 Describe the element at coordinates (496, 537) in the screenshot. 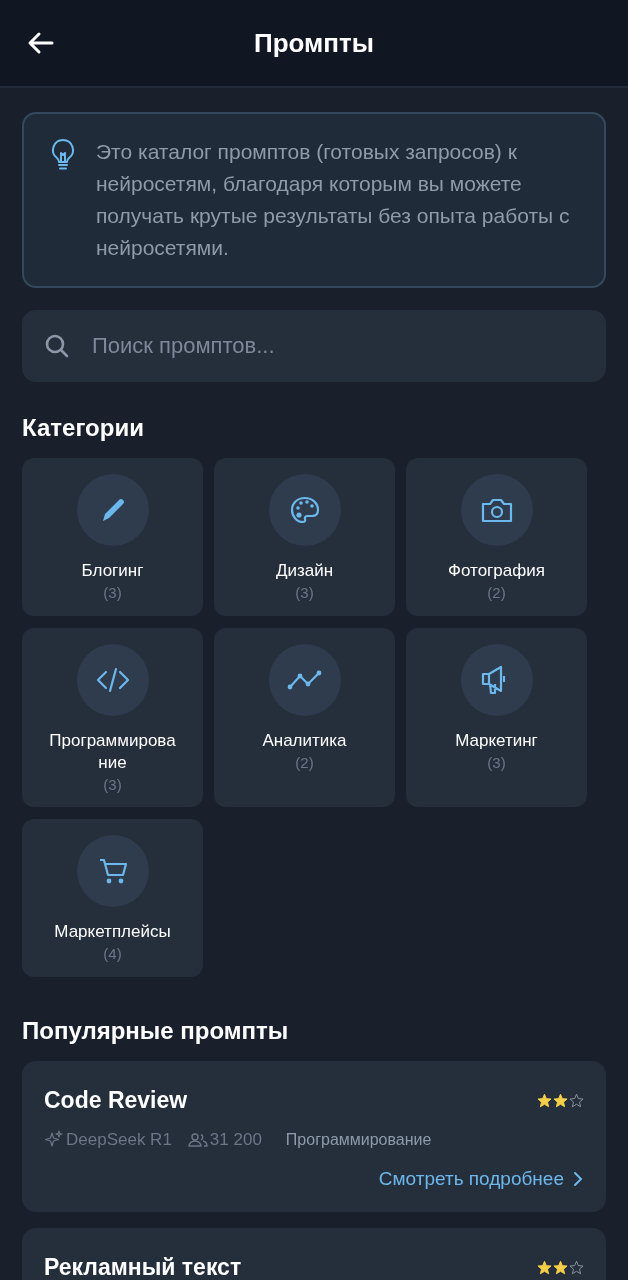

I see `category-tile: Фотография (2)` at that location.